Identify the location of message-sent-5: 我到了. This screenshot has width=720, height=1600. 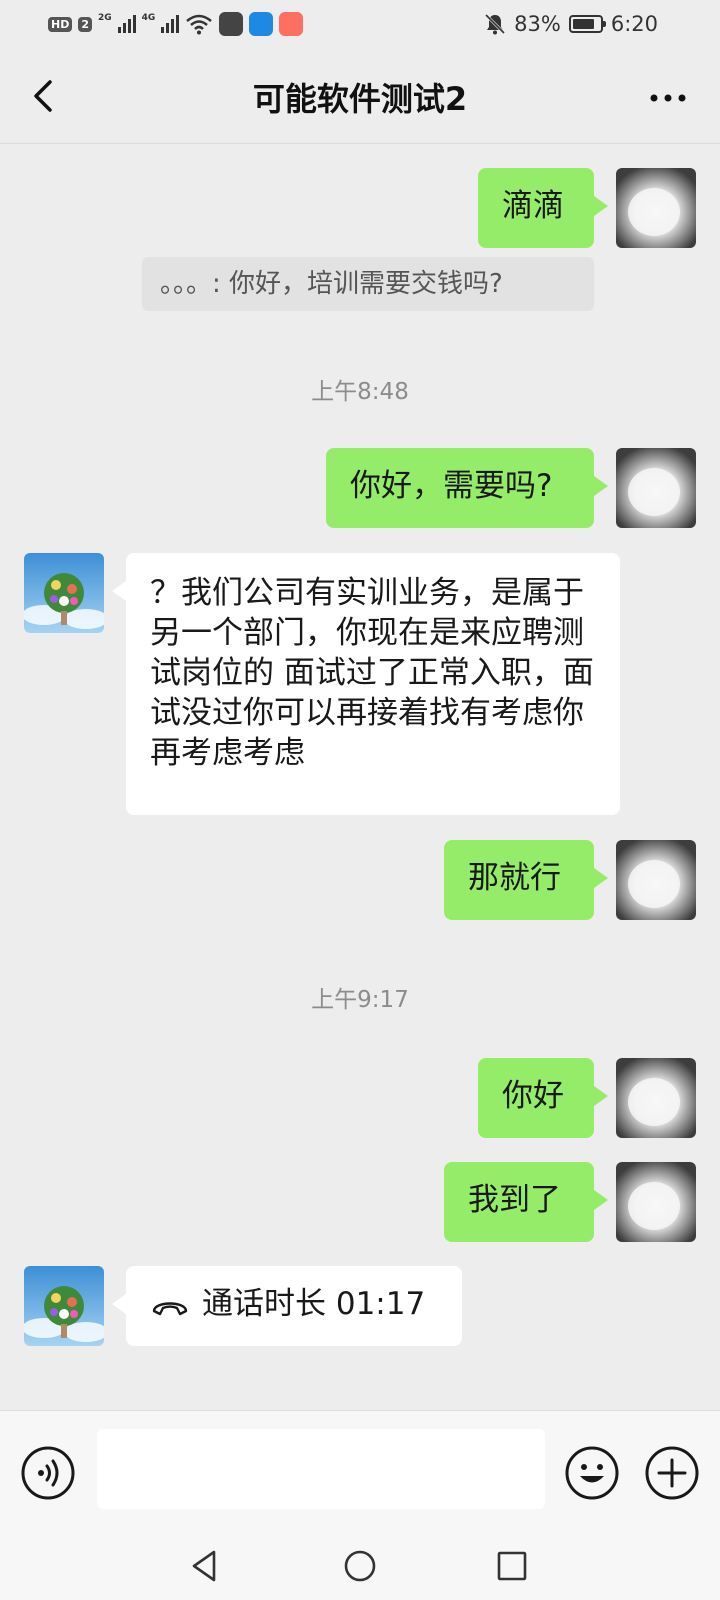
(526, 1202).